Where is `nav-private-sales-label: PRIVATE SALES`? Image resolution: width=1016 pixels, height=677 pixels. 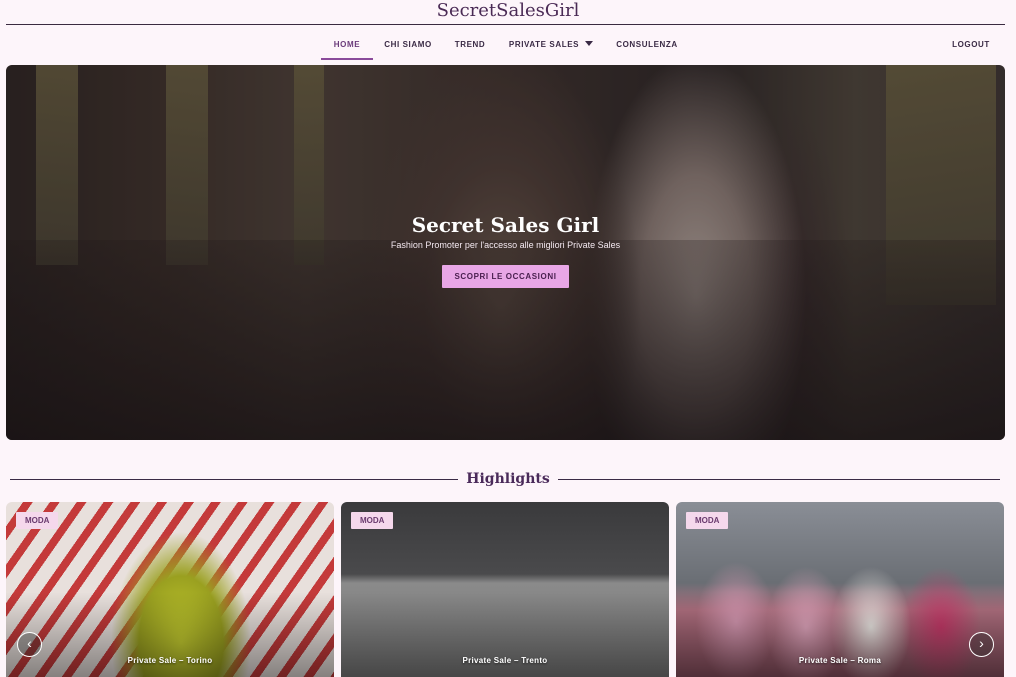 nav-private-sales-label: PRIVATE SALES is located at coordinates (544, 44).